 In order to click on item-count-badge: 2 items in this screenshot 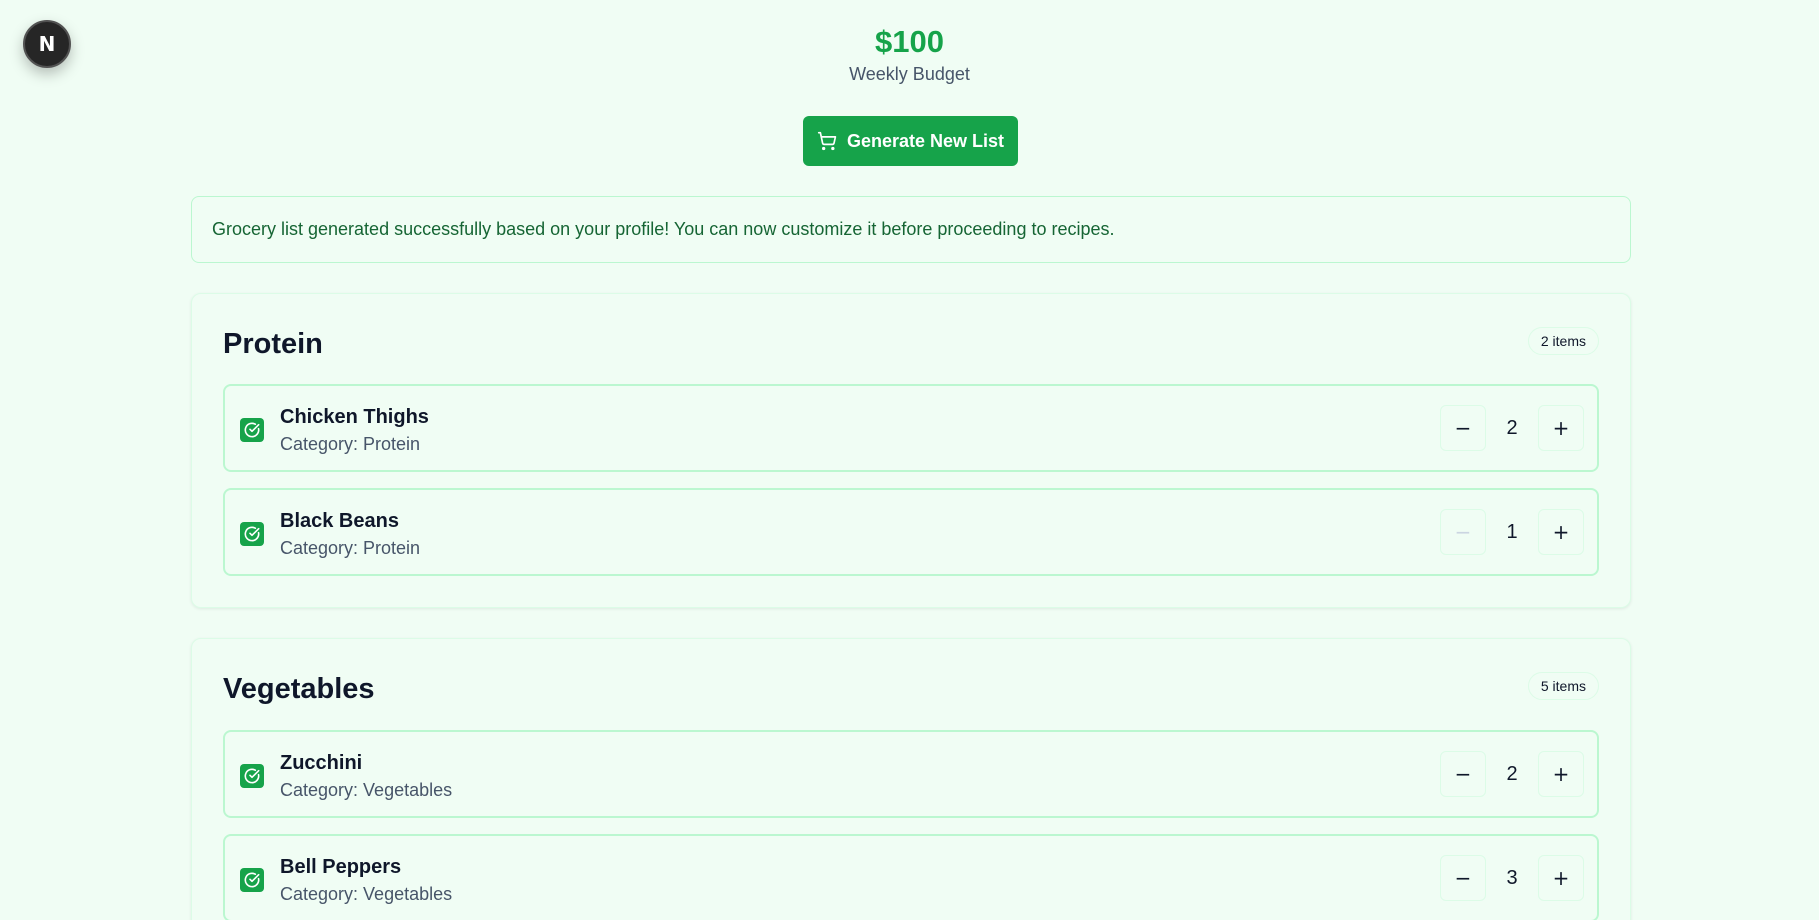, I will do `click(1563, 341)`.